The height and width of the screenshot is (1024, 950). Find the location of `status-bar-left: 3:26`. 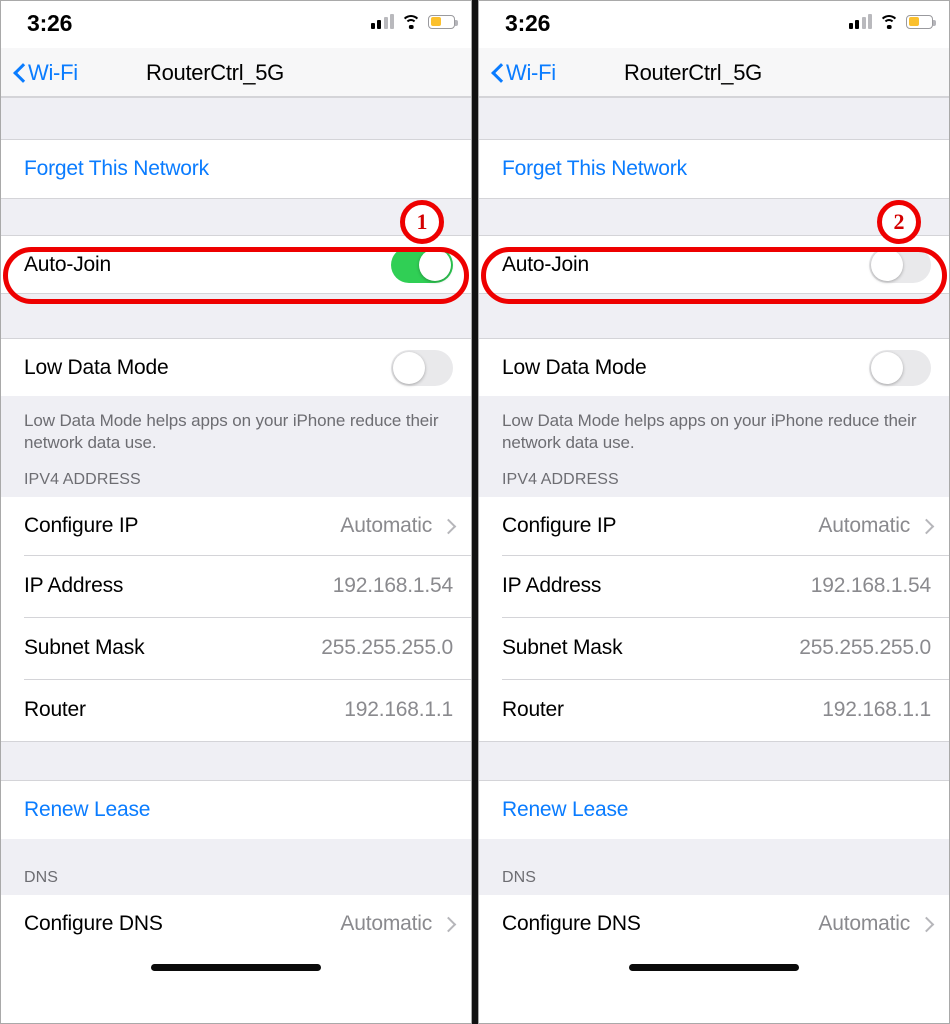

status-bar-left: 3:26 is located at coordinates (236, 24).